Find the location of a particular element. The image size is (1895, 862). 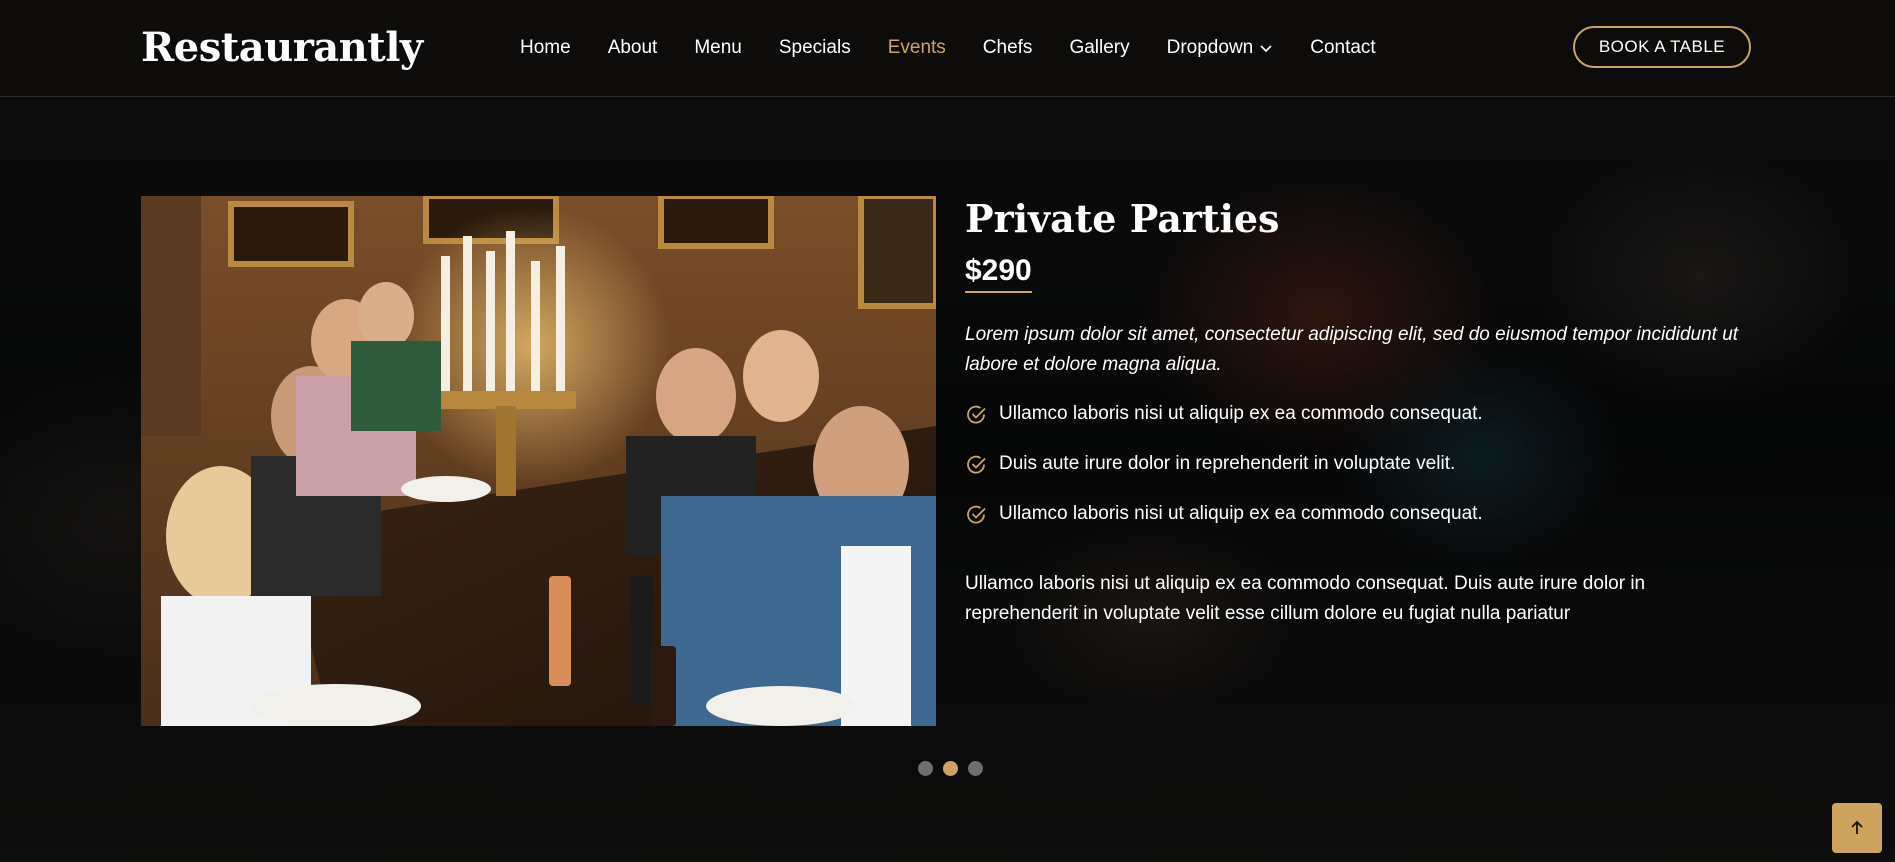

nav-item-label: Events is located at coordinates (916, 47).